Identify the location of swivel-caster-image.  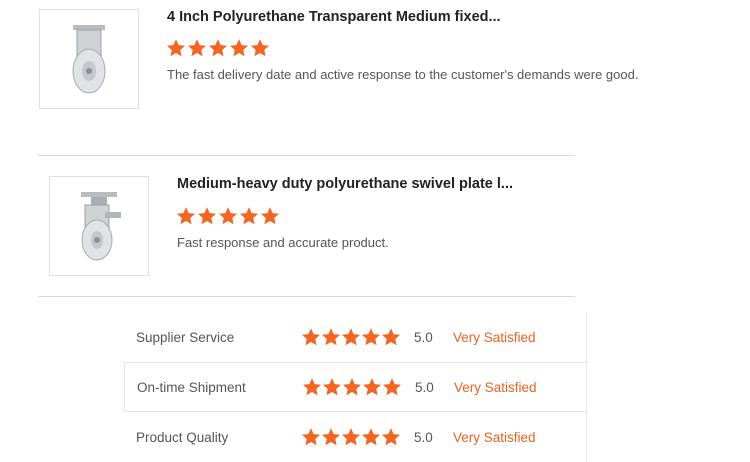
(101, 226).